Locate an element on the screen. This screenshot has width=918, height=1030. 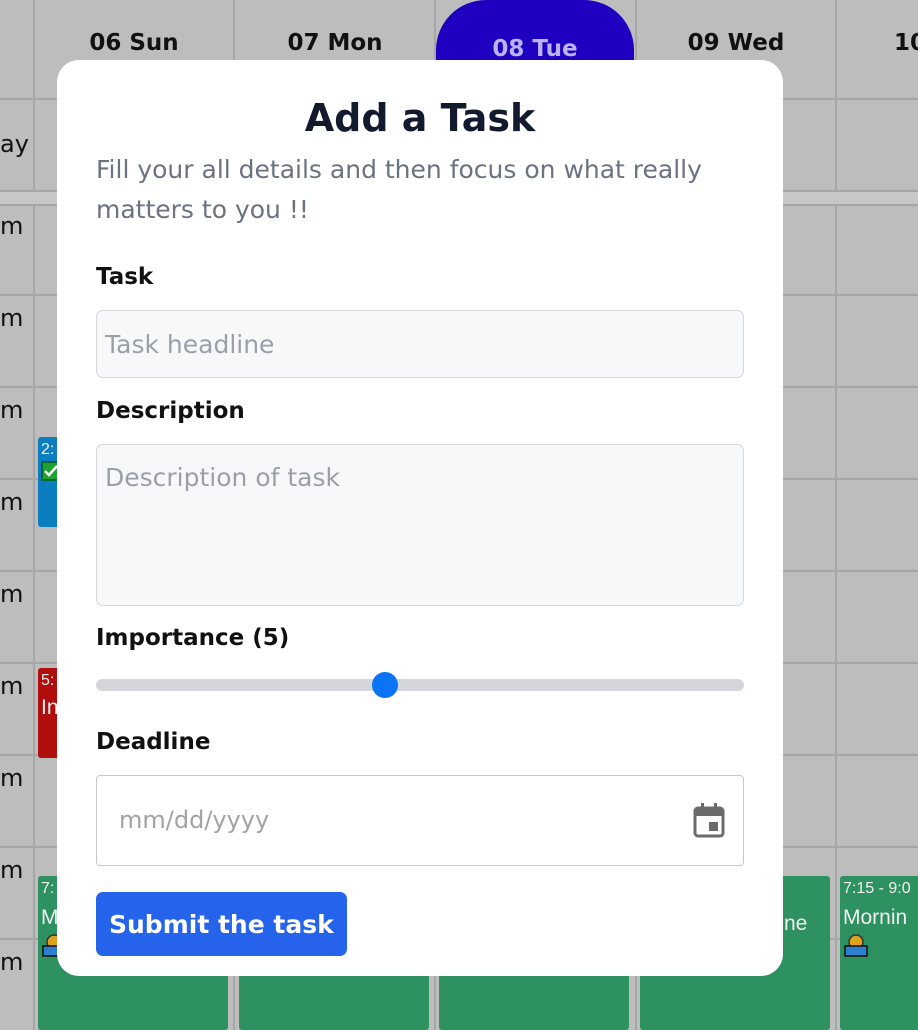
description-textarea is located at coordinates (420, 525).